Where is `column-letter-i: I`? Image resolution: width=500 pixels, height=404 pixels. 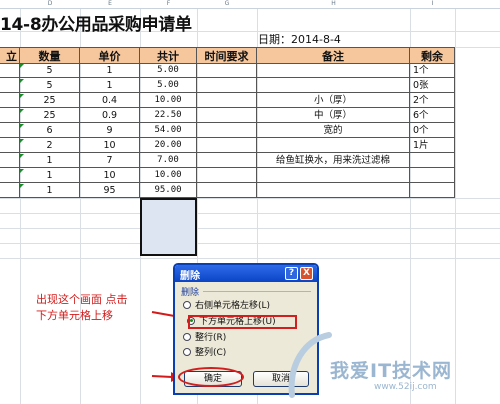
column-letter-i: I is located at coordinates (432, 4).